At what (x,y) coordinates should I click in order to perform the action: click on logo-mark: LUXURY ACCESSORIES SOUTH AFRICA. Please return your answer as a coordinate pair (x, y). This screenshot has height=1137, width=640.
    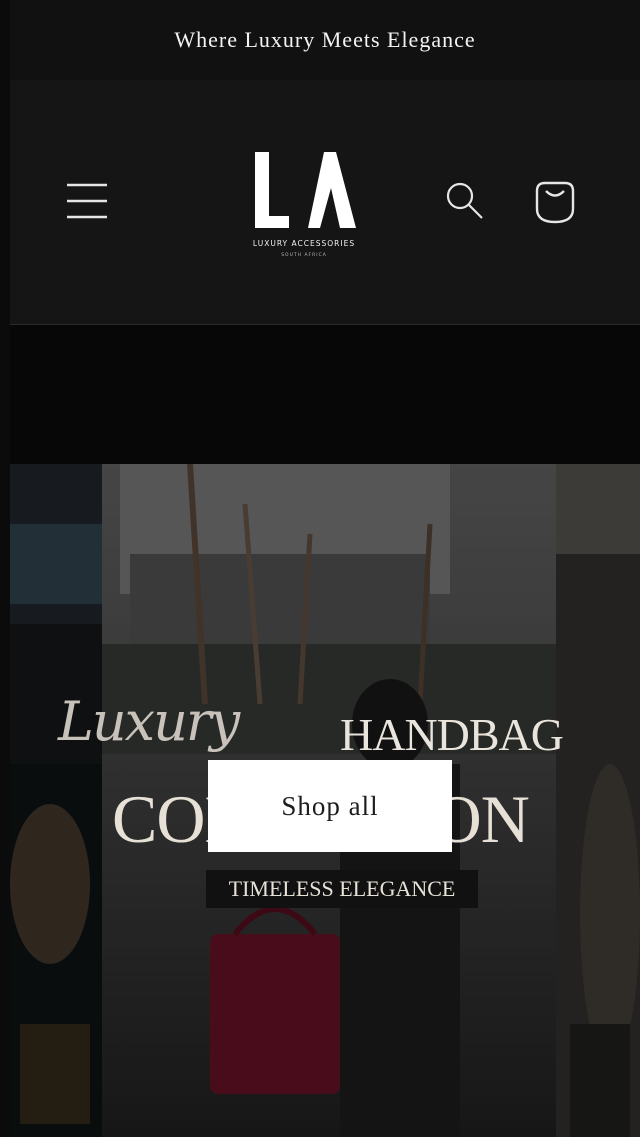
    Looking at the image, I should click on (304, 205).